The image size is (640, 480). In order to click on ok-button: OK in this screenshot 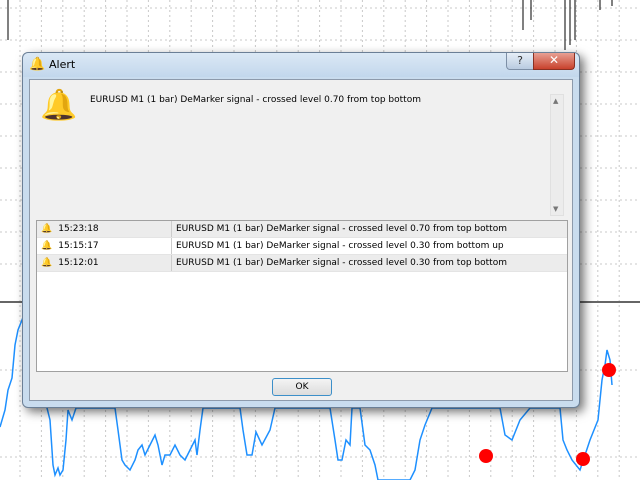, I will do `click(302, 387)`.